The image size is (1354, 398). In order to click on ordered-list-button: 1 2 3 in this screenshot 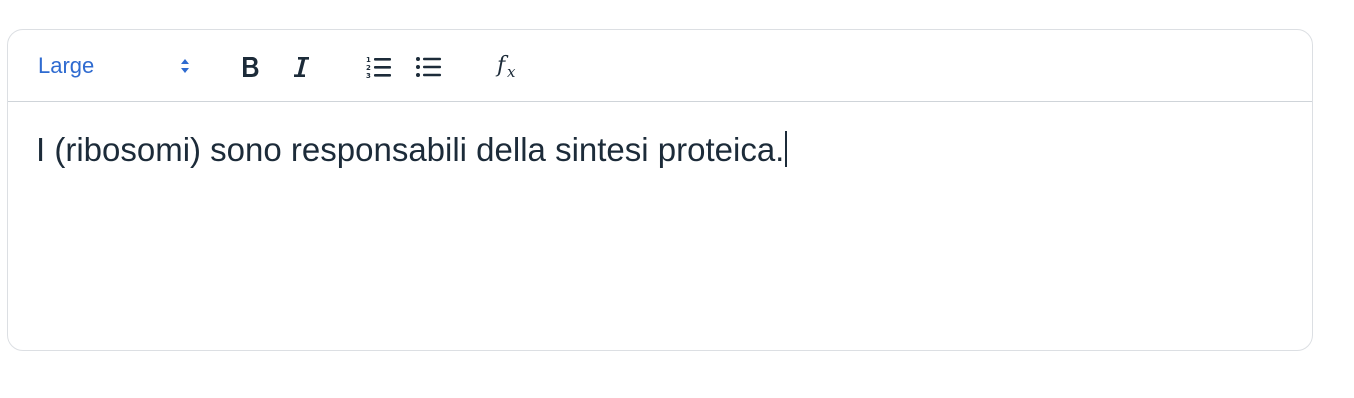, I will do `click(379, 67)`.